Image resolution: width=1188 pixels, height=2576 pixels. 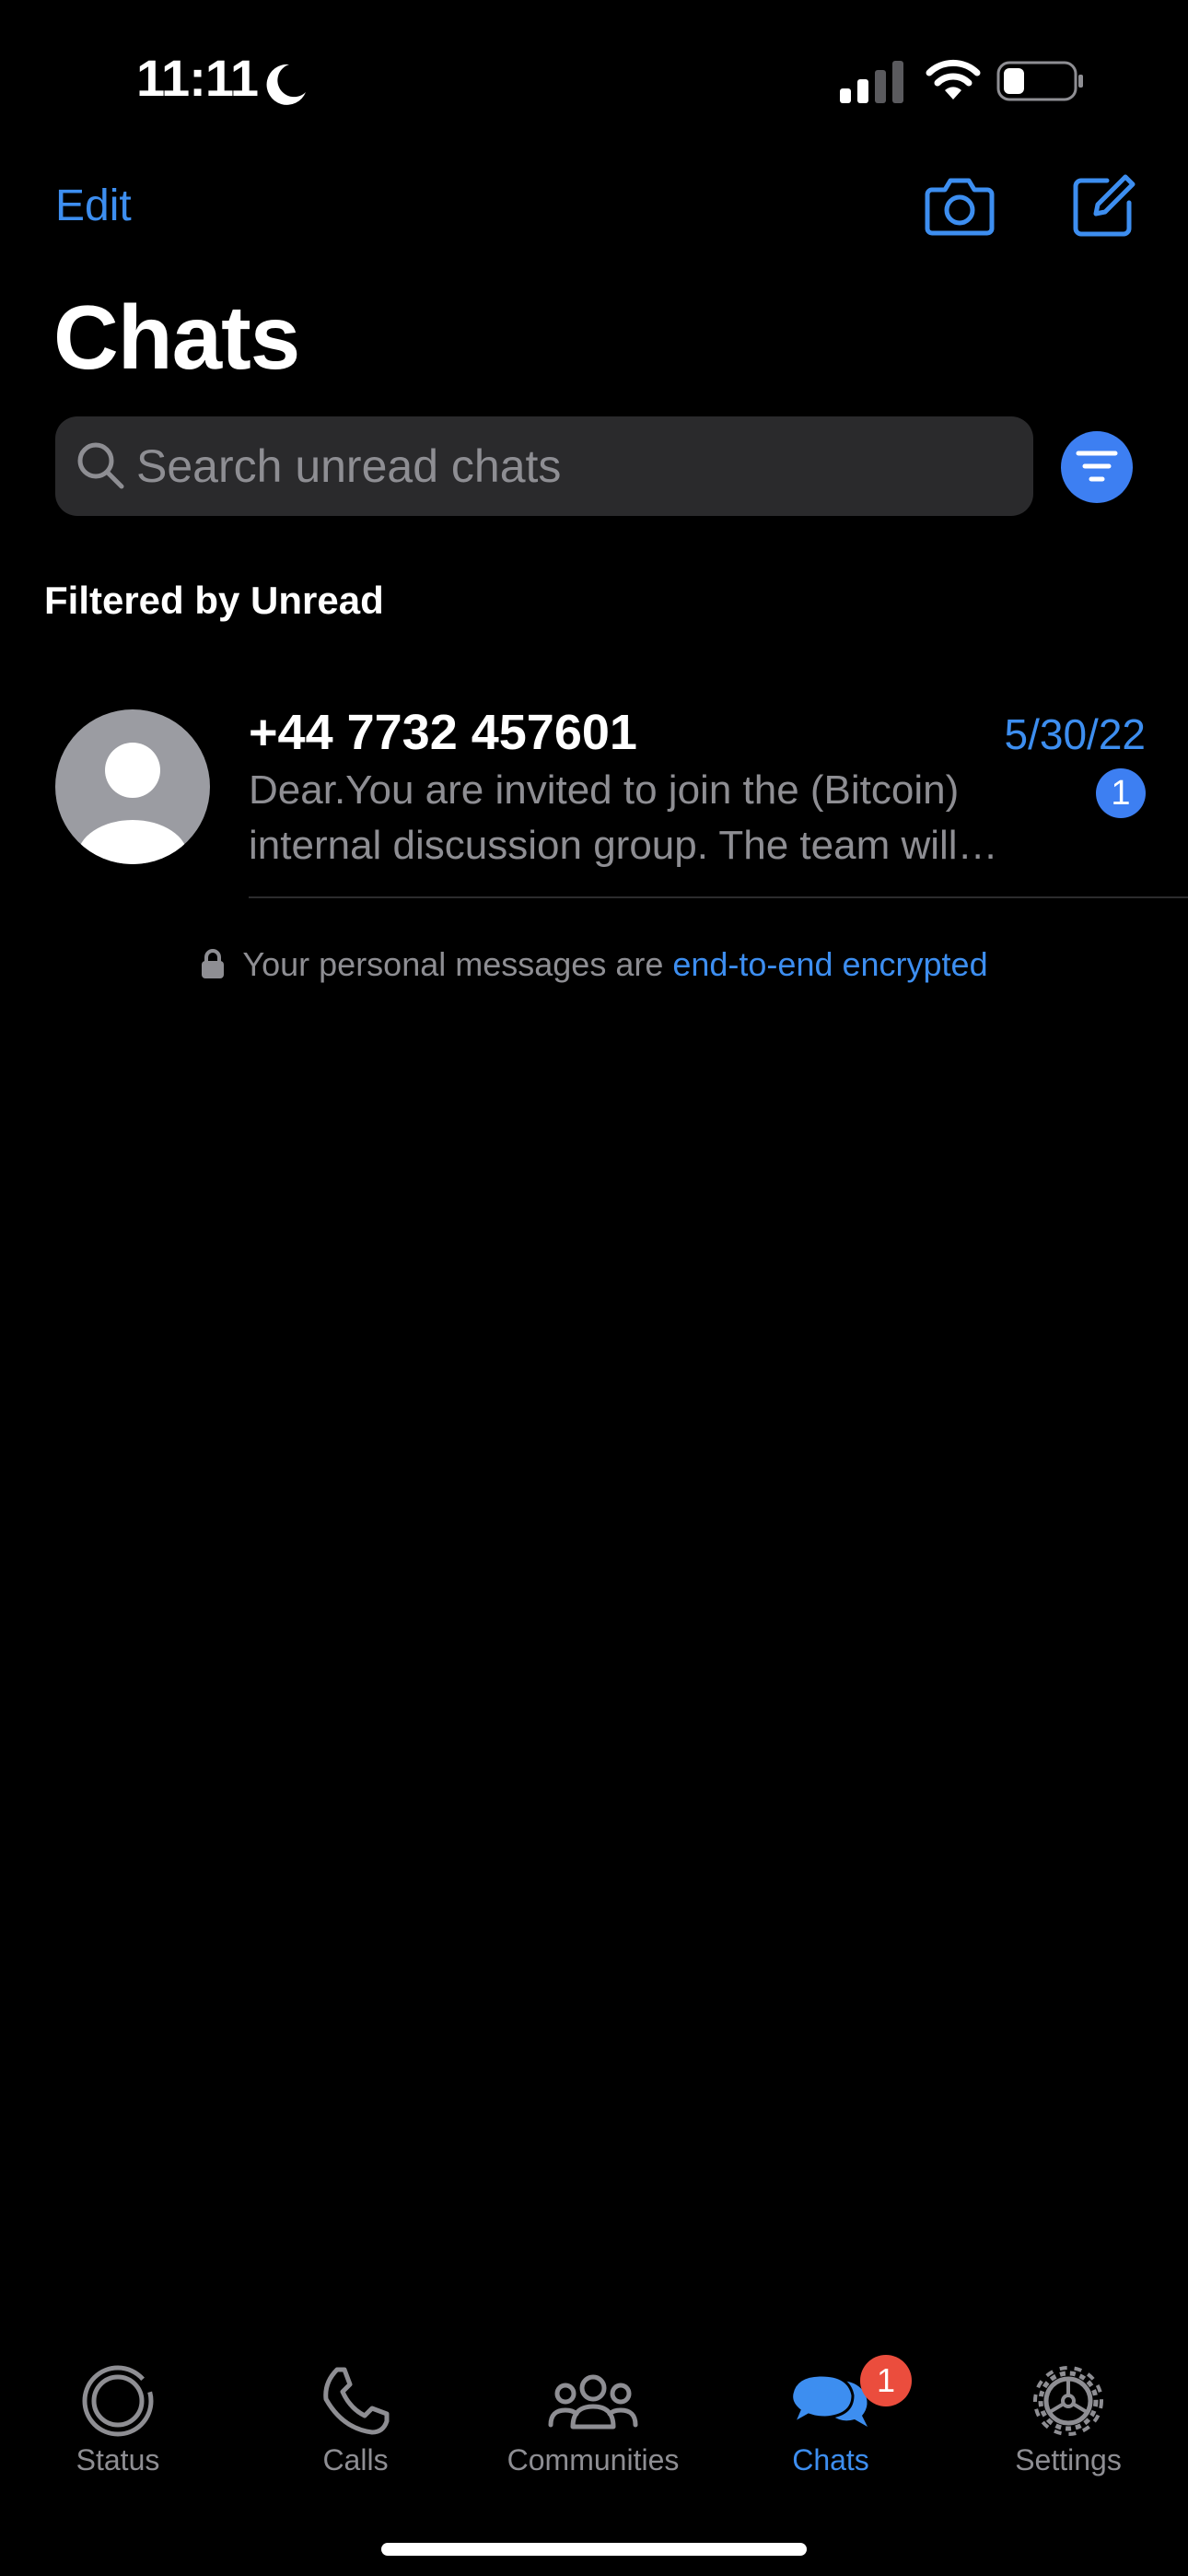 I want to click on filter-icon, so click(x=1097, y=466).